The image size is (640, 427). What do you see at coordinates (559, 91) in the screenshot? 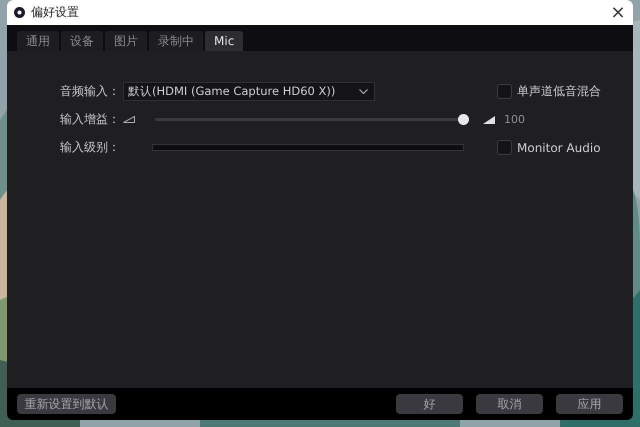
I see `checkbox-label: 单声道低音混合` at bounding box center [559, 91].